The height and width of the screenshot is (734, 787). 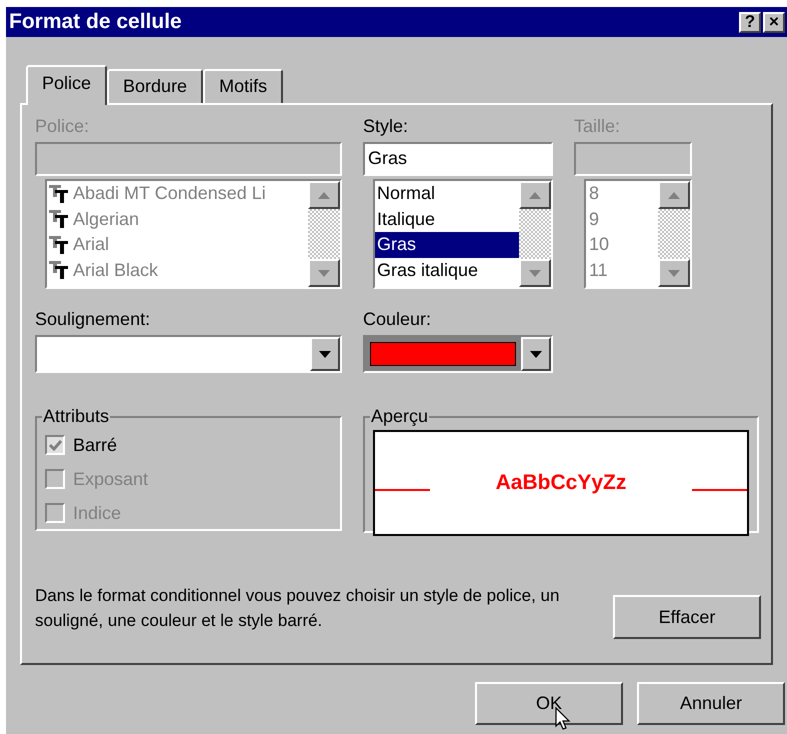 What do you see at coordinates (458, 159) in the screenshot?
I see `style-field: Gras` at bounding box center [458, 159].